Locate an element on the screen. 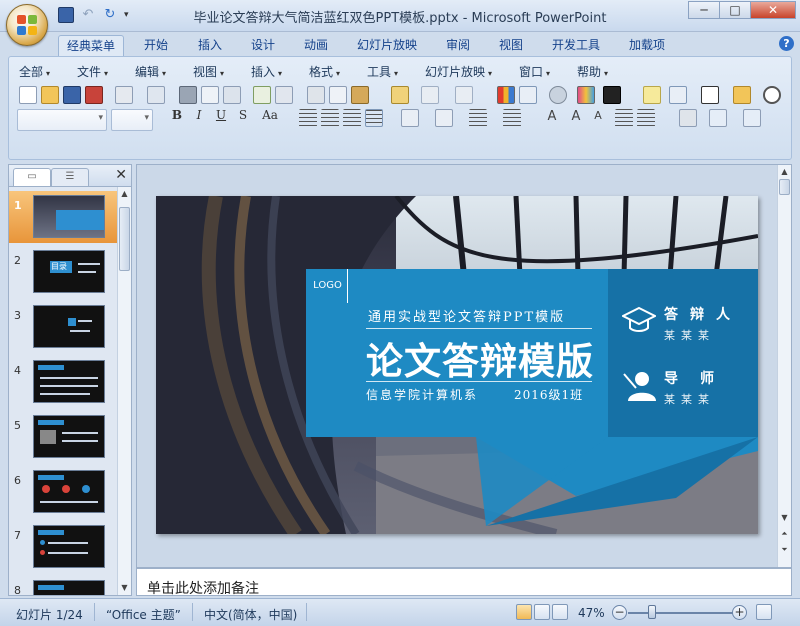 This screenshot has width=800, height=626. spelling-icon is located at coordinates (262, 95).